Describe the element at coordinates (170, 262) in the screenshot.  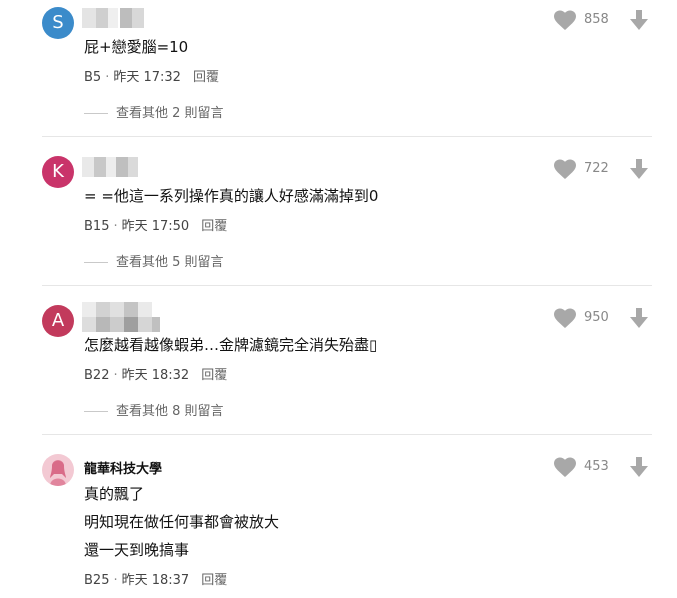
I see `view-more-replies-label: 查看其他 5 則留言` at that location.